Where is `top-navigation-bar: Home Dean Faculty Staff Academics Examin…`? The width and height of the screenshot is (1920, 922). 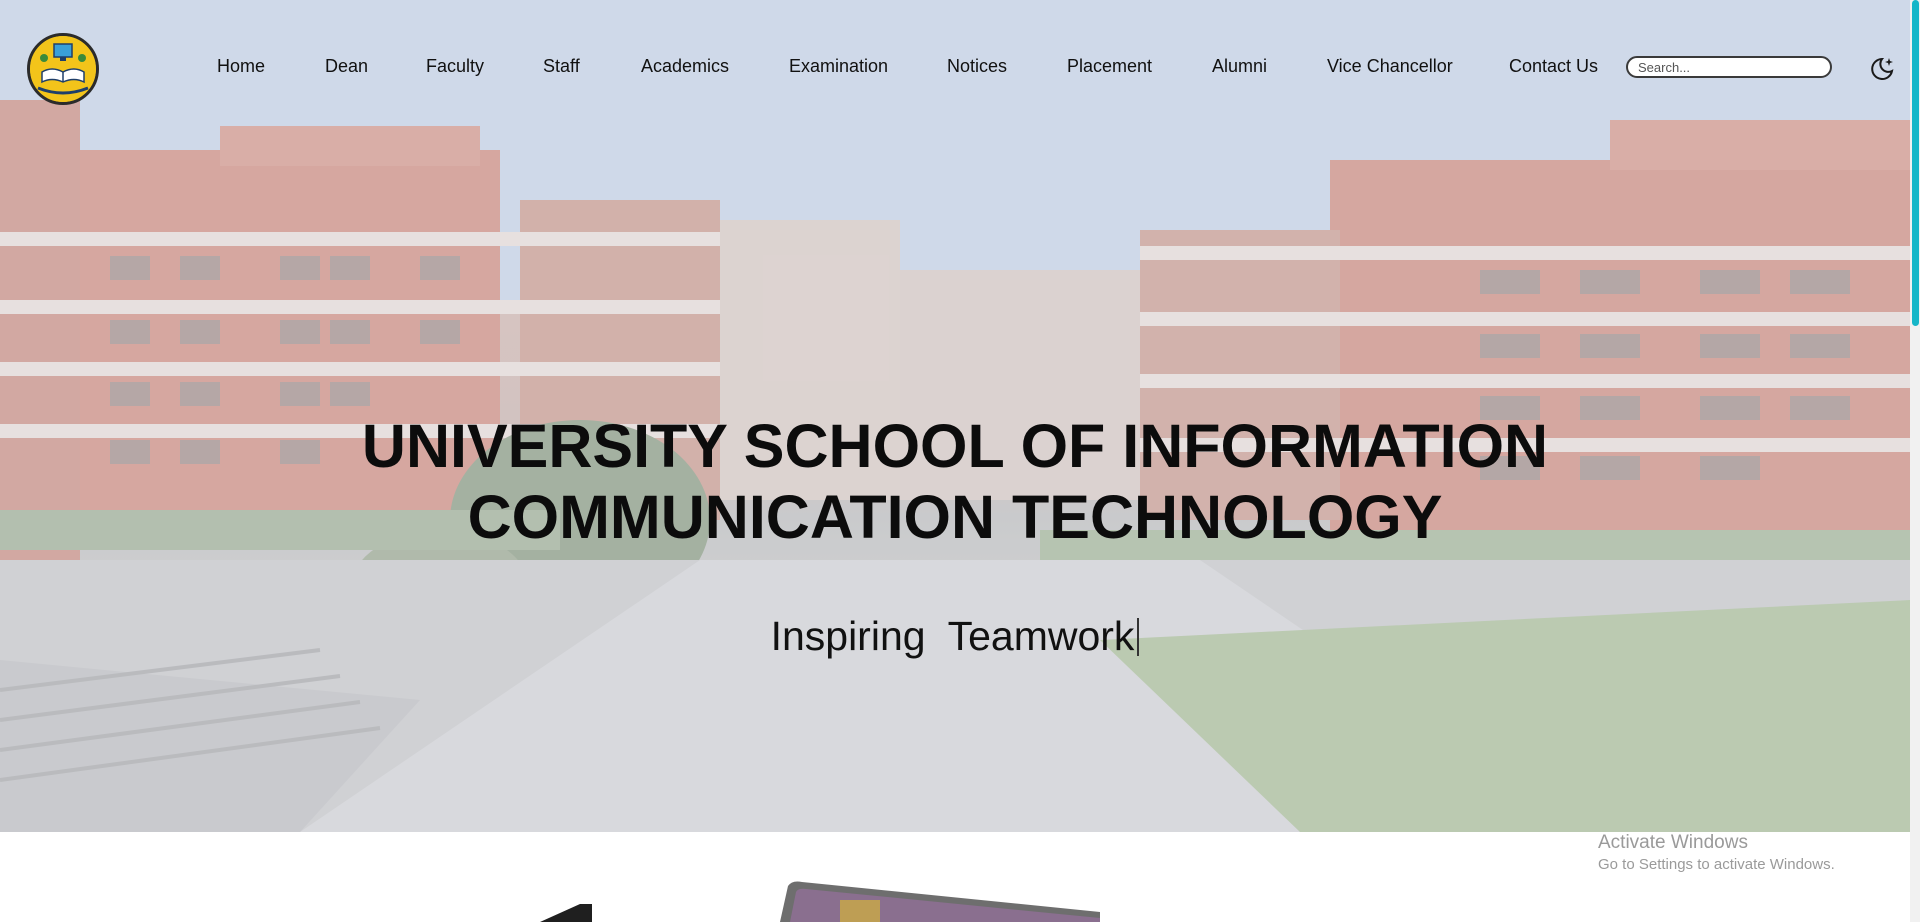 top-navigation-bar: Home Dean Faculty Staff Academics Examin… is located at coordinates (955, 67).